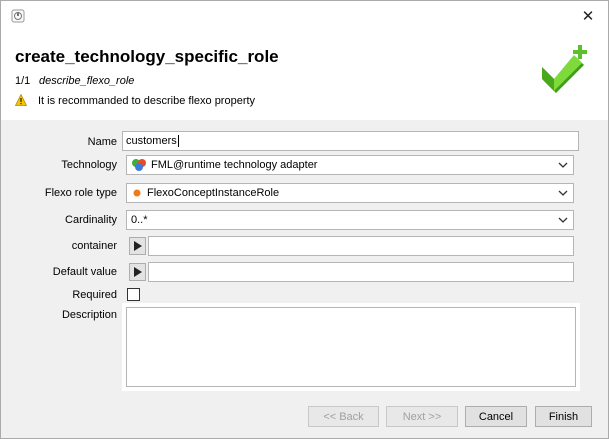 This screenshot has width=609, height=439. What do you see at coordinates (564, 69) in the screenshot?
I see `add-role-logo-icon` at bounding box center [564, 69].